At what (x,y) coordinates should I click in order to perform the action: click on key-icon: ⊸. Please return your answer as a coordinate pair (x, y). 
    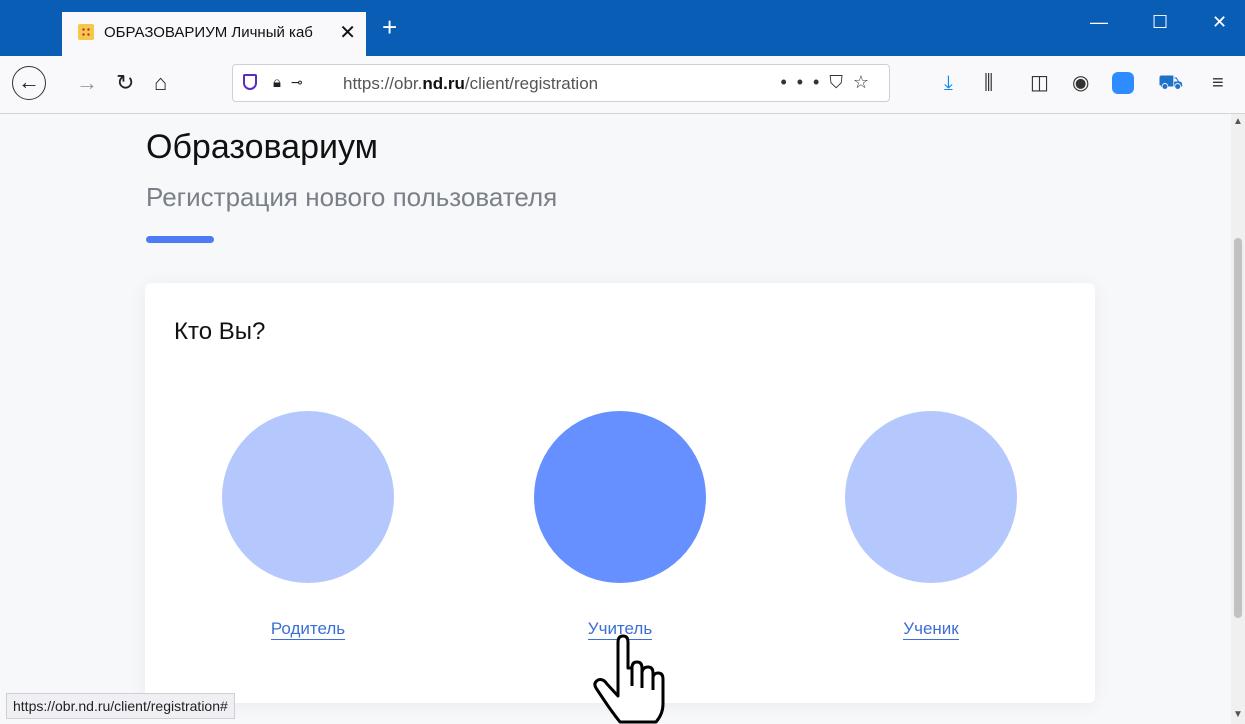
    Looking at the image, I should click on (297, 82).